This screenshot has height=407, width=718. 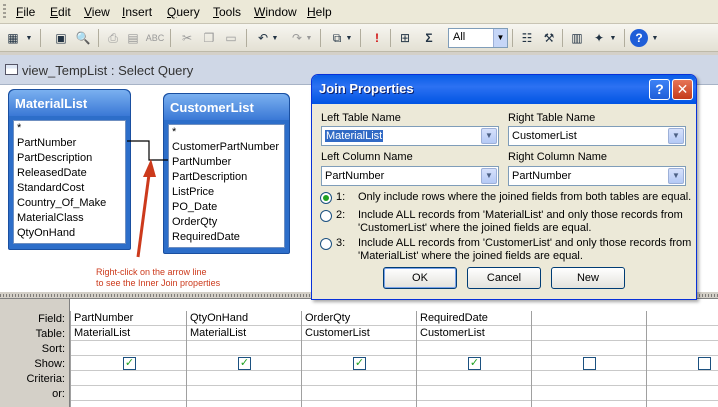 I want to click on ok-button: OK, so click(x=420, y=278).